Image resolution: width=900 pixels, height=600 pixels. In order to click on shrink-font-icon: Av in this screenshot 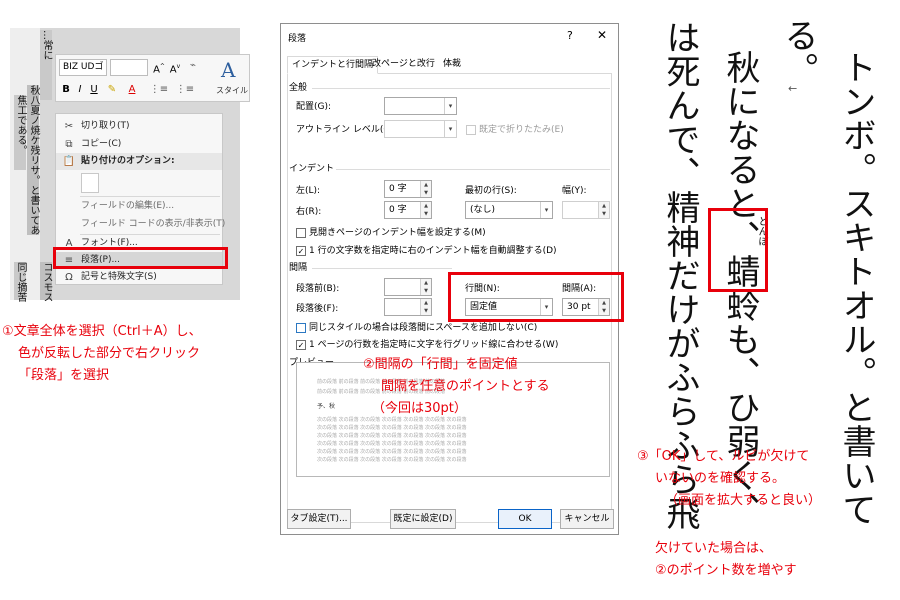, I will do `click(175, 68)`.